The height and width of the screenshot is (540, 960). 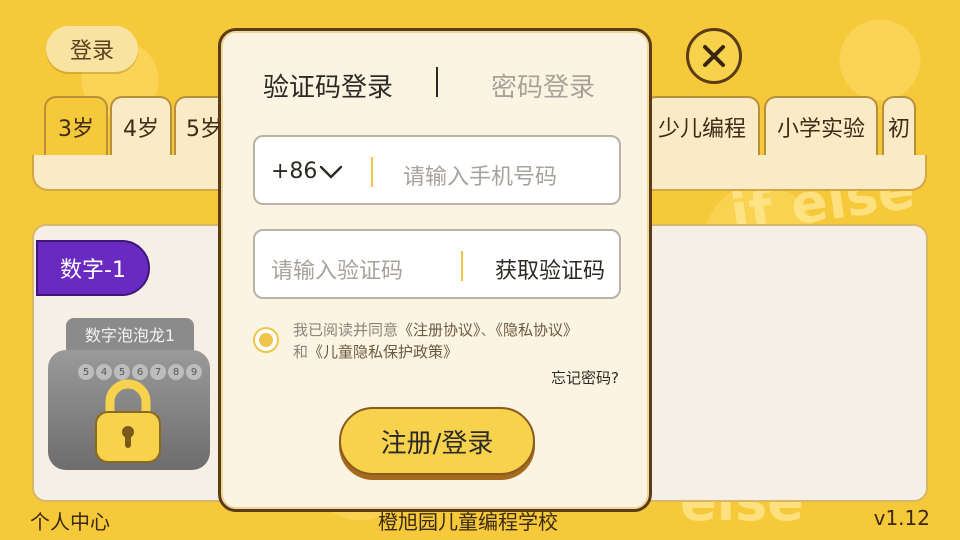 What do you see at coordinates (337, 269) in the screenshot?
I see `code-input: 请输入验证码` at bounding box center [337, 269].